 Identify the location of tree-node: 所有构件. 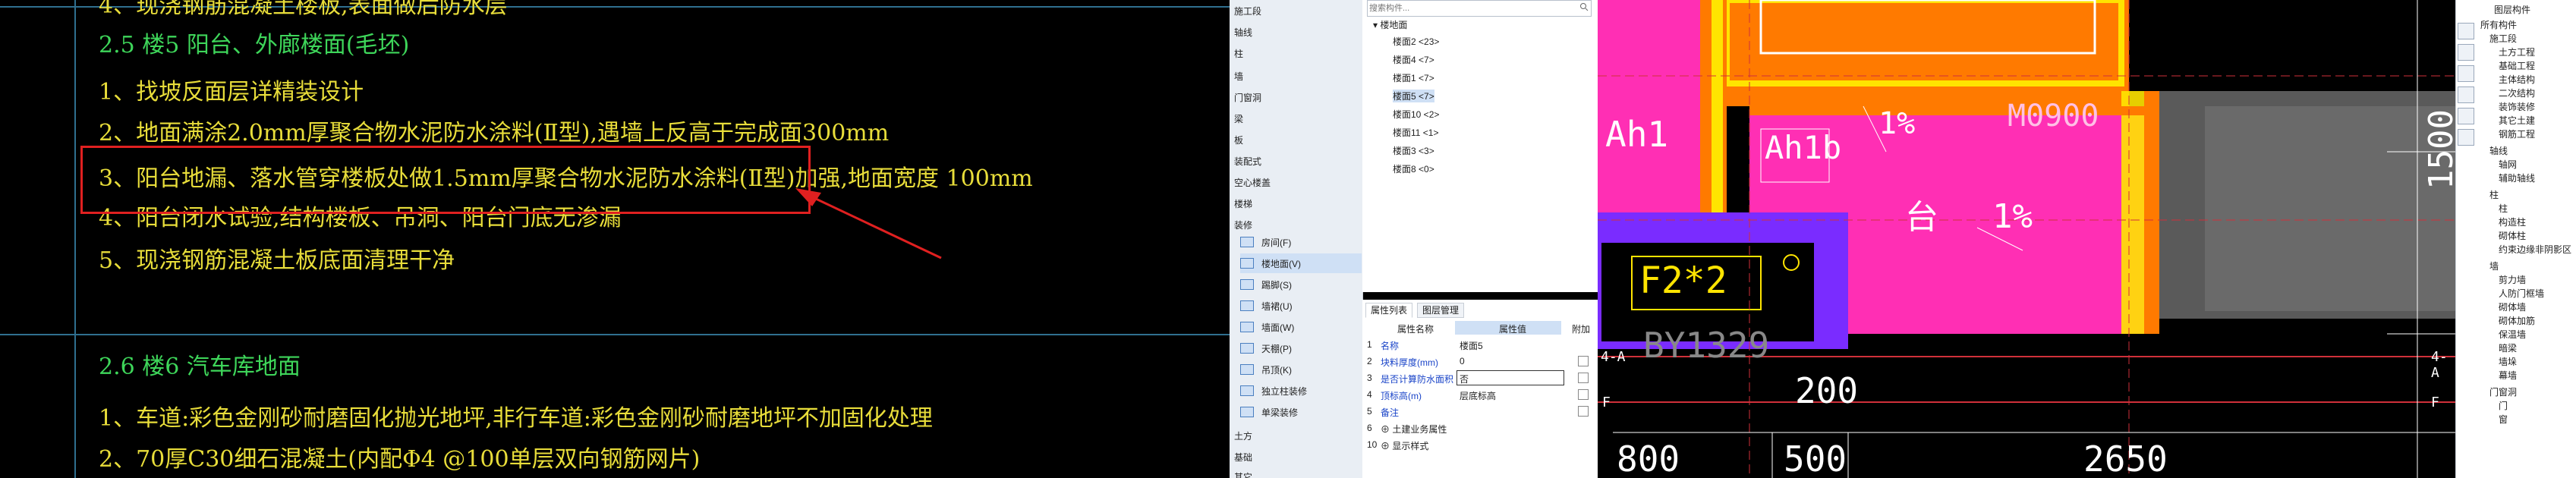
(2498, 24).